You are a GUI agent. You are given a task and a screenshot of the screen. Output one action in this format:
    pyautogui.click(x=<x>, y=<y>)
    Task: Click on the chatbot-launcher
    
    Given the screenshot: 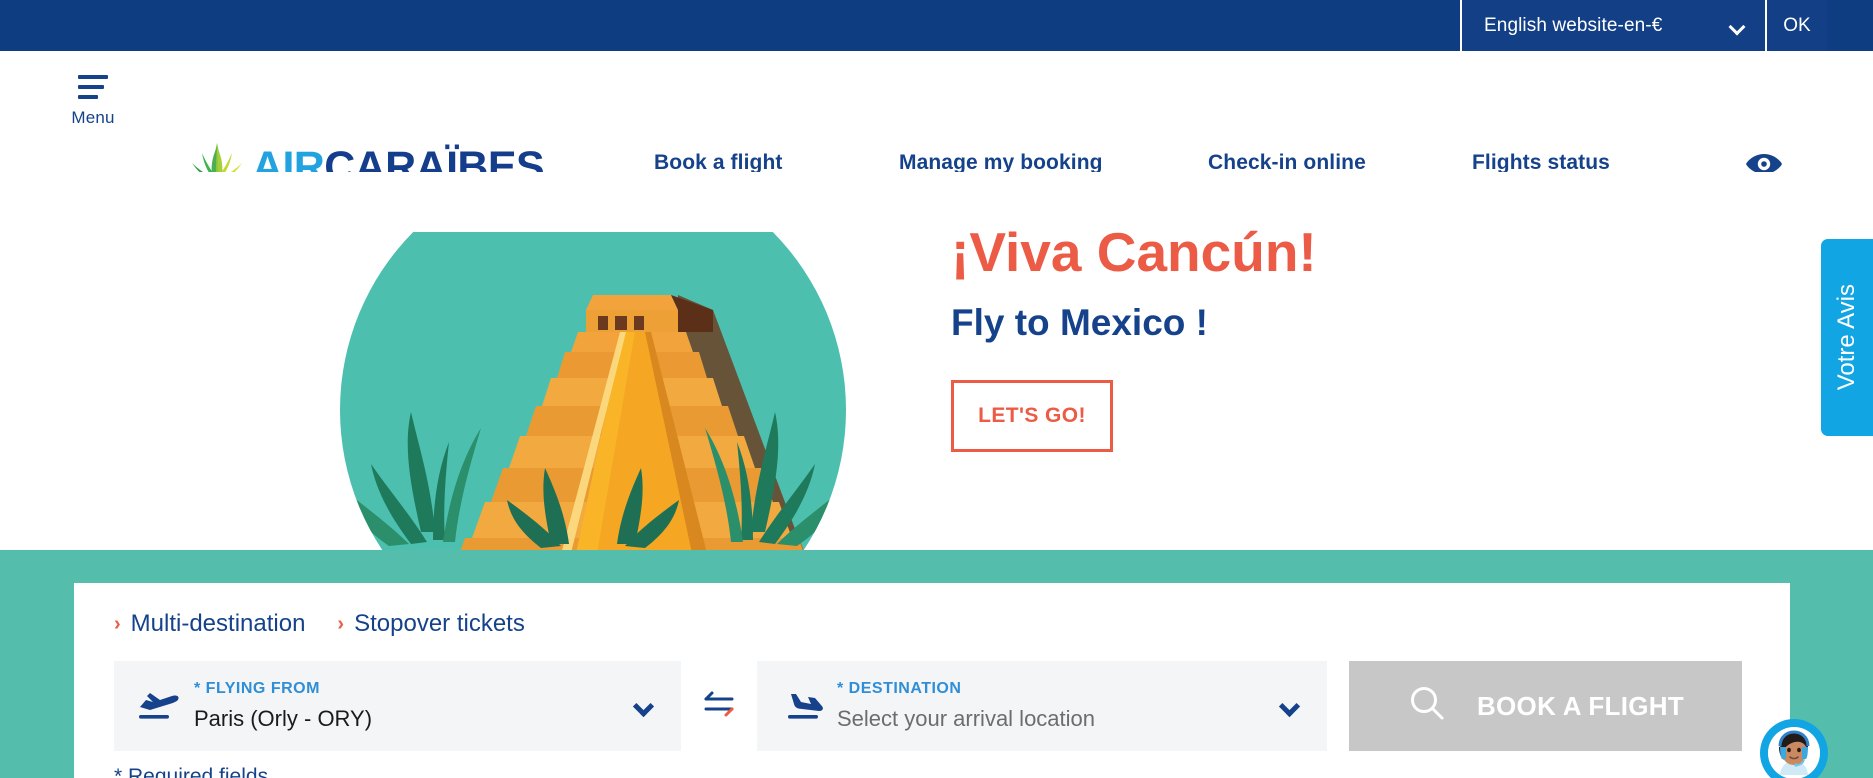 What is the action you would take?
    pyautogui.click(x=1794, y=750)
    